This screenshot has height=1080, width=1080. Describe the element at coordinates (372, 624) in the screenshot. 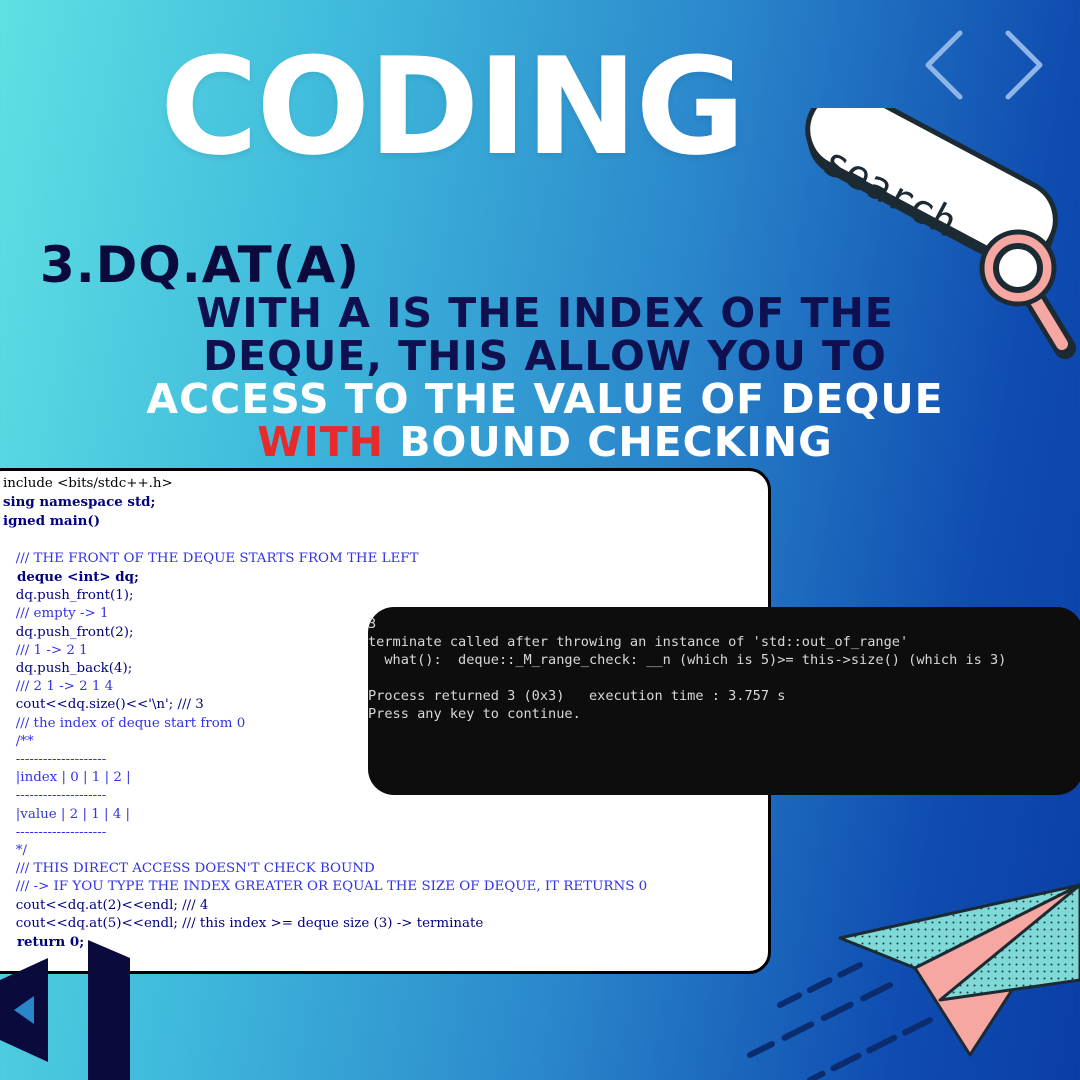

I see `console-line: 3` at that location.